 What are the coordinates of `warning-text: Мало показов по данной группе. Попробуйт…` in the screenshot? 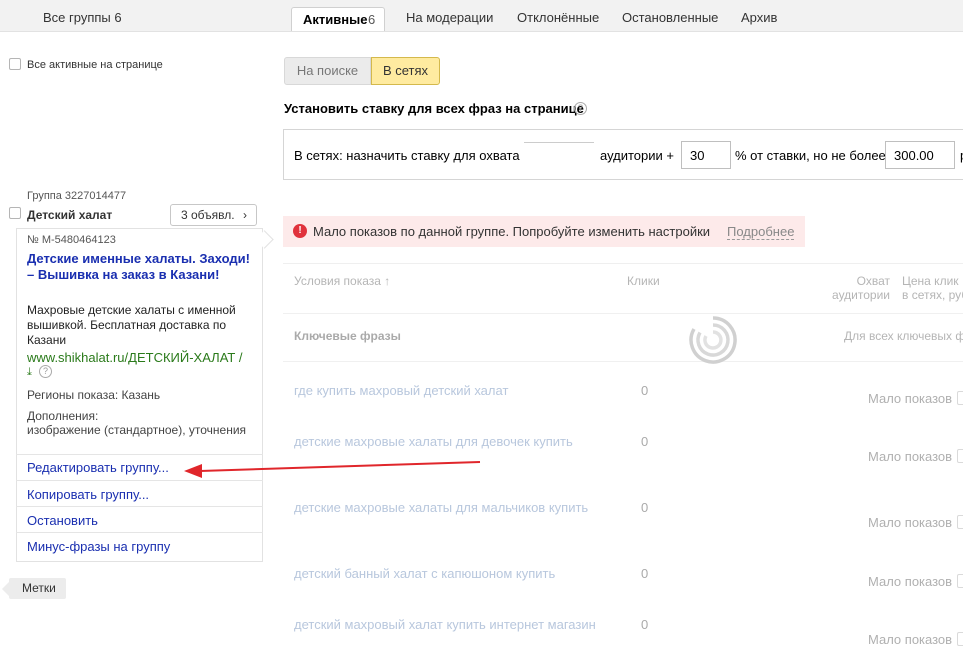 It's located at (512, 231).